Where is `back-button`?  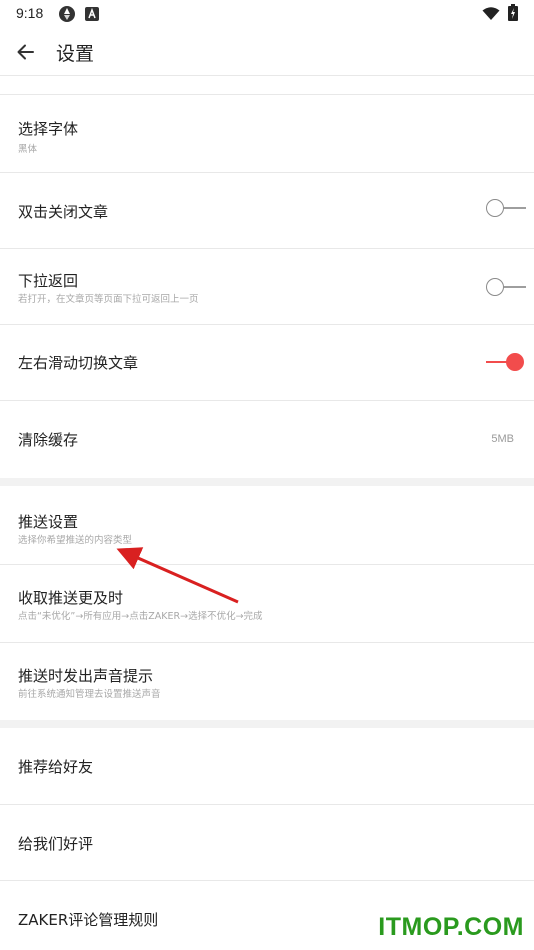 back-button is located at coordinates (26, 52).